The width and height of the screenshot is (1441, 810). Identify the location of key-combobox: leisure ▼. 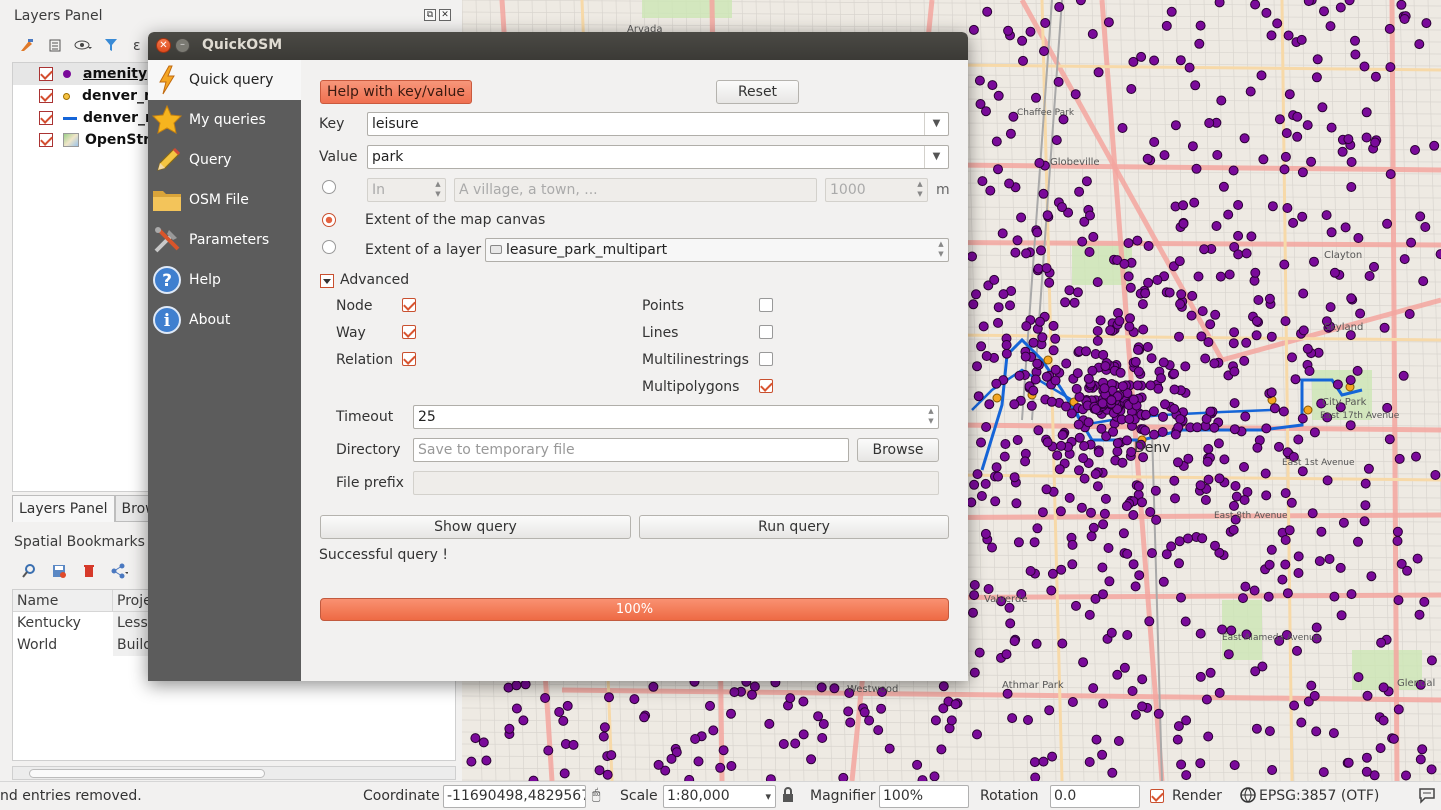
(658, 124).